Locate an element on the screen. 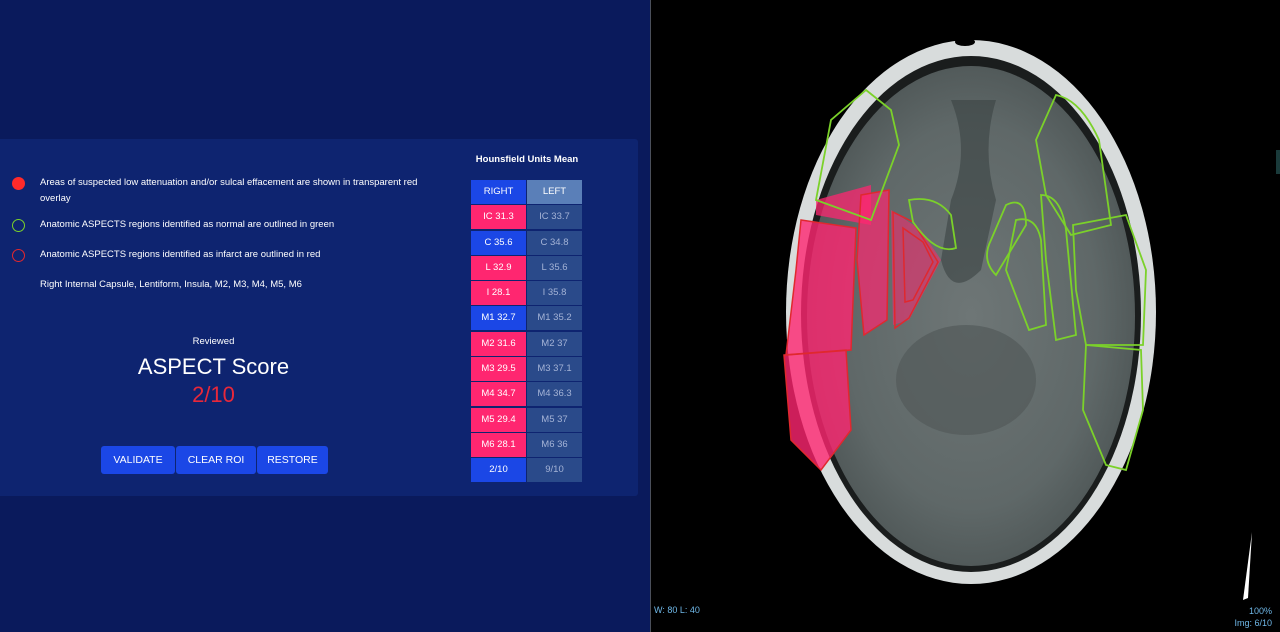  hu-cell-right: M1 32.7 is located at coordinates (498, 318).